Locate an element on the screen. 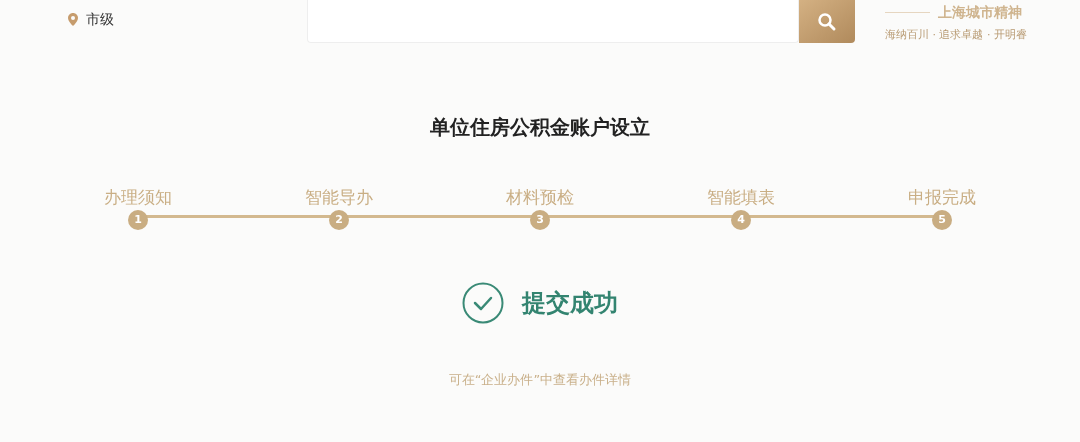 The height and width of the screenshot is (442, 1080). step-label: 智能填表 is located at coordinates (741, 197).